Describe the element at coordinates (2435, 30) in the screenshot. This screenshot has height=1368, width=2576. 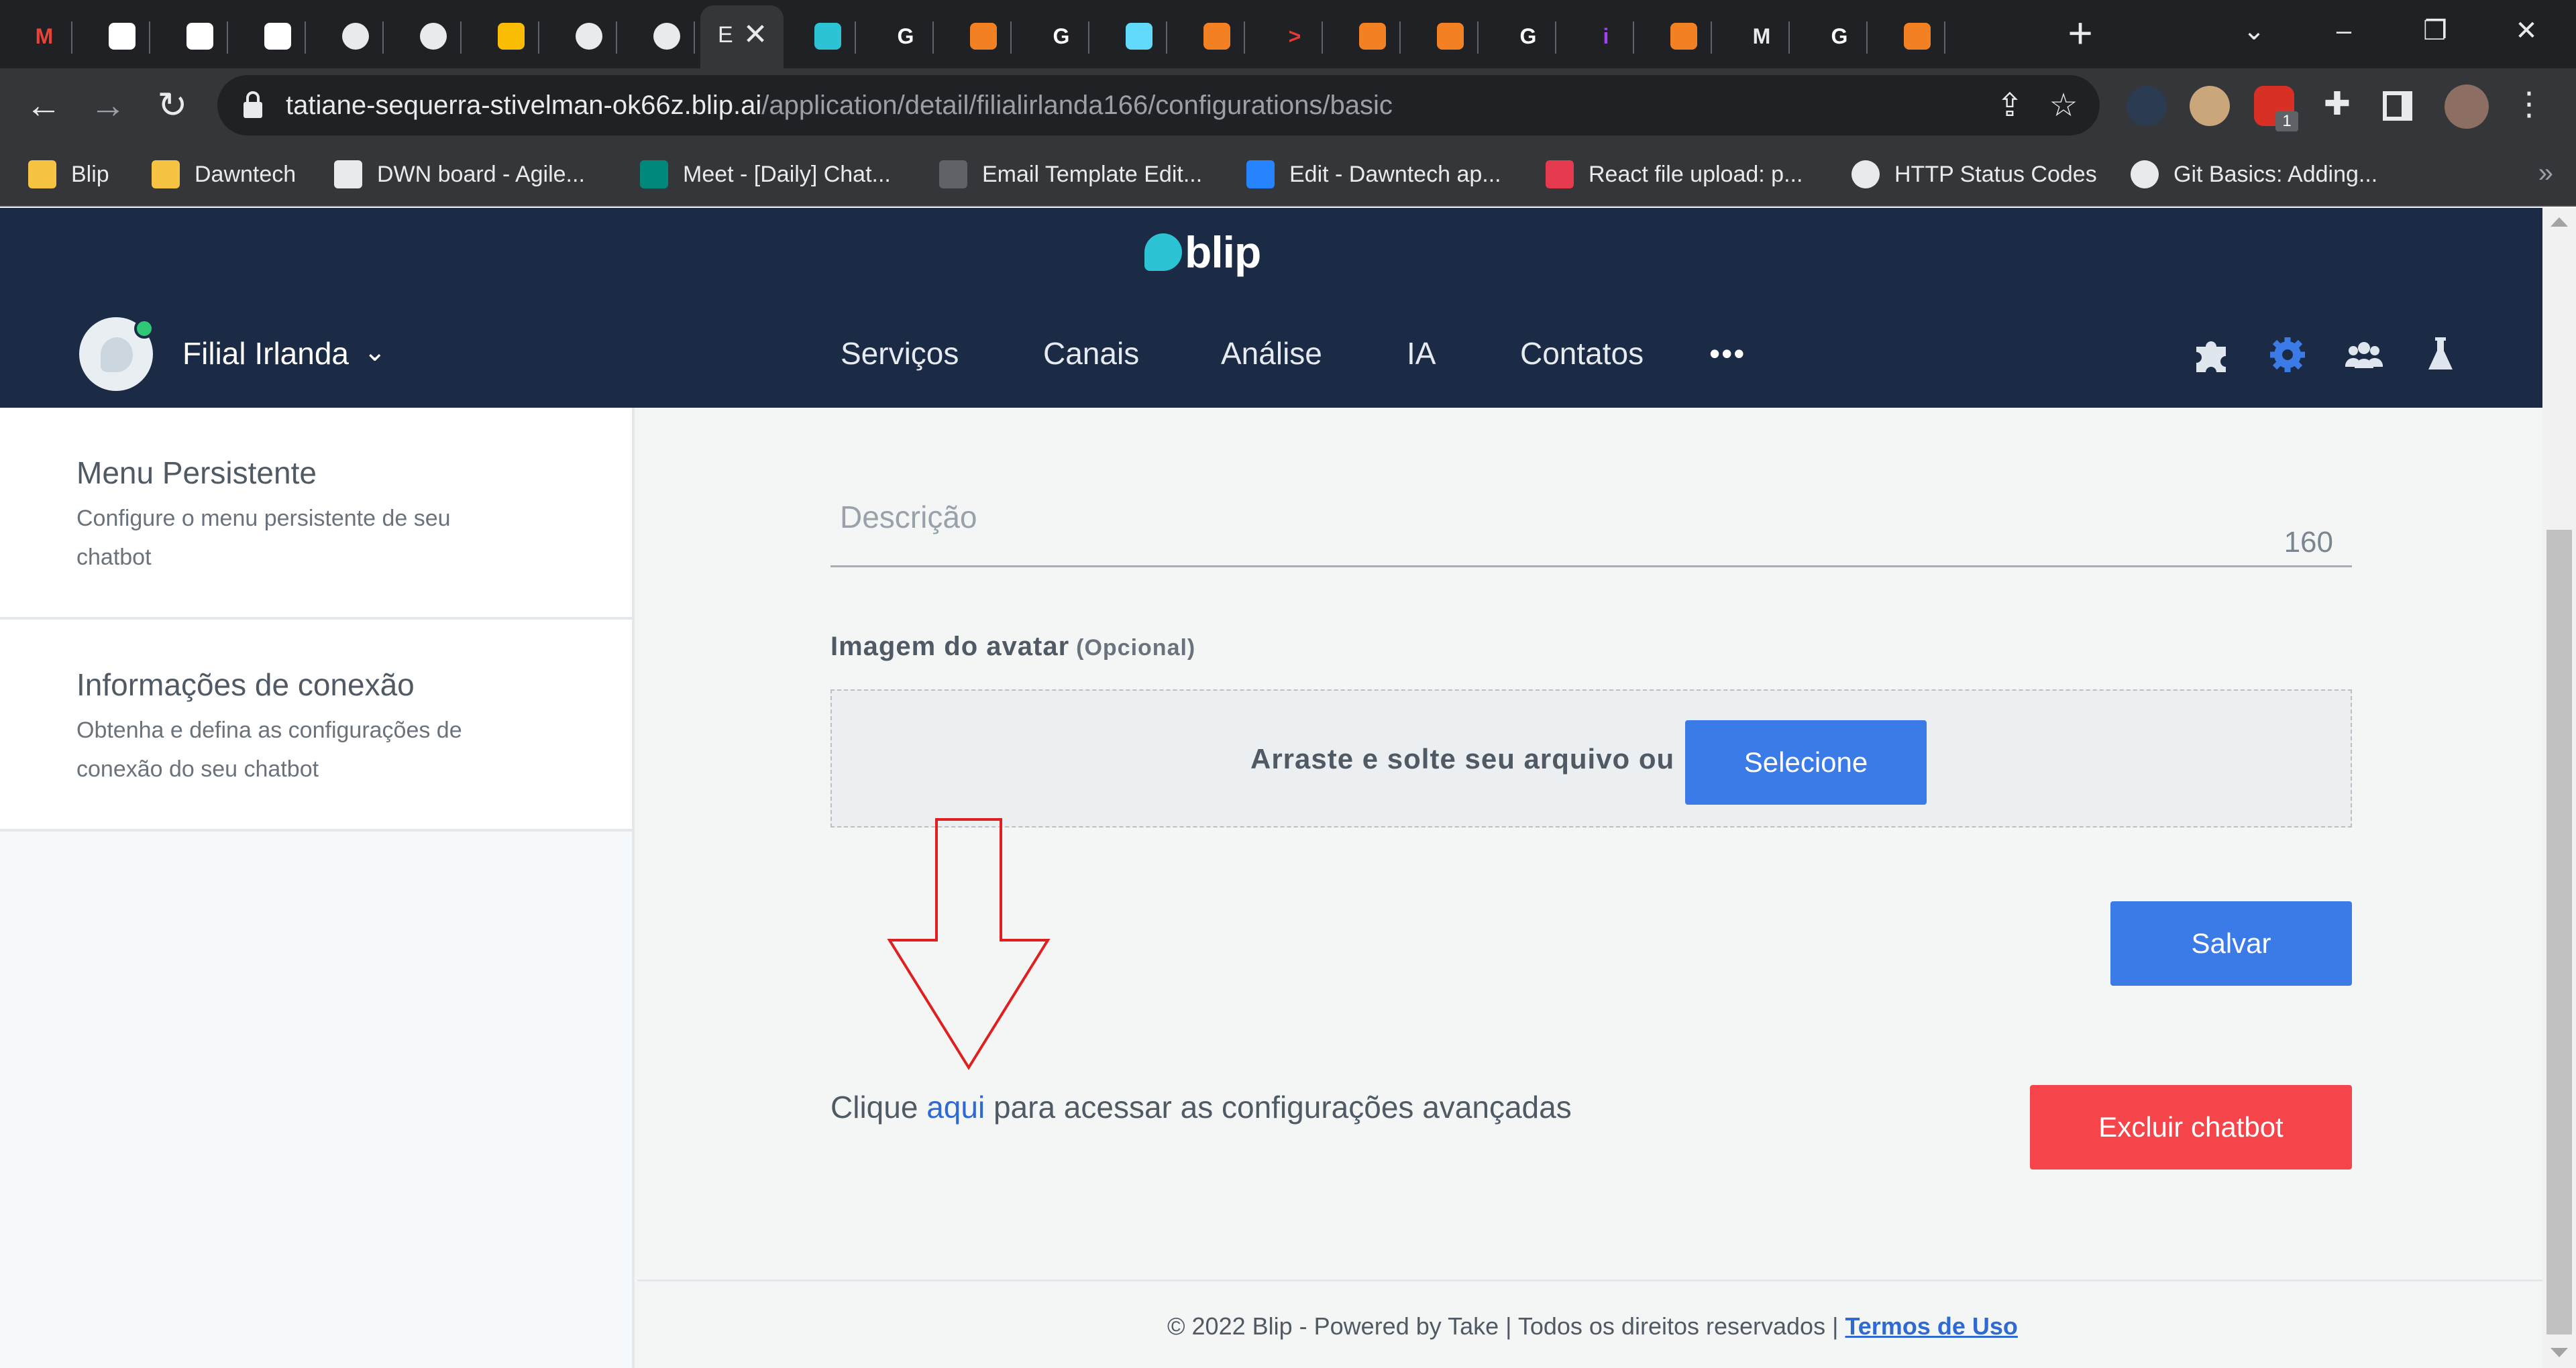
I see `restore-button: ❐` at that location.